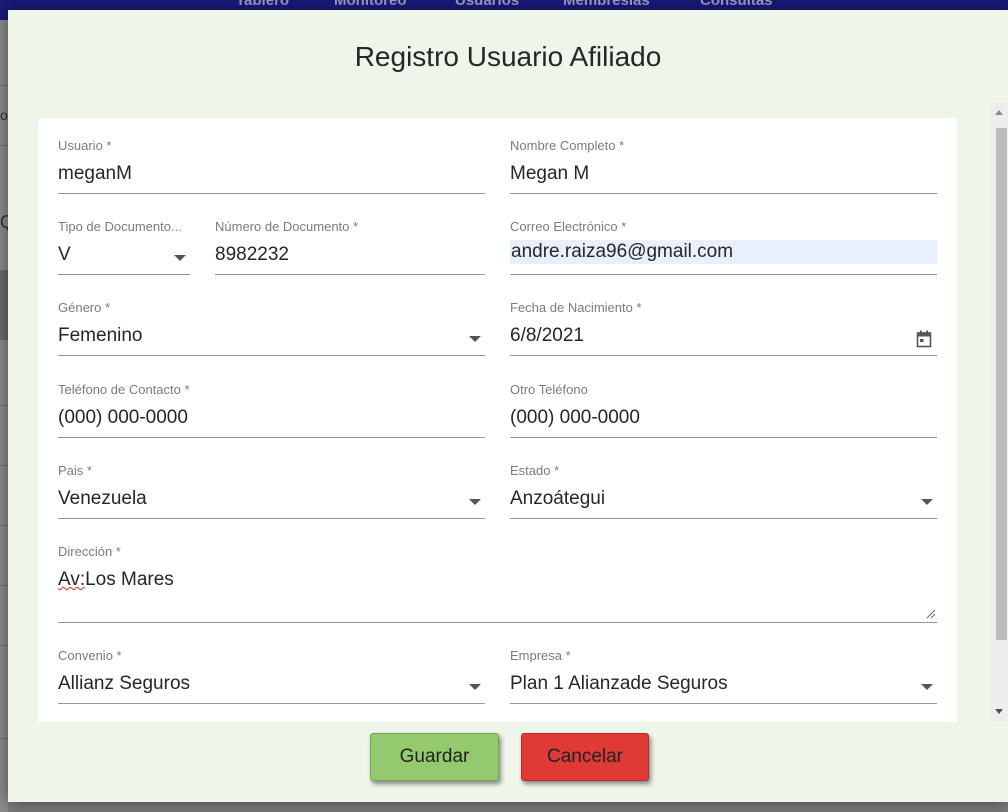 The width and height of the screenshot is (1008, 812). I want to click on estado-select: Estado * Anzoátegui, so click(723, 491).